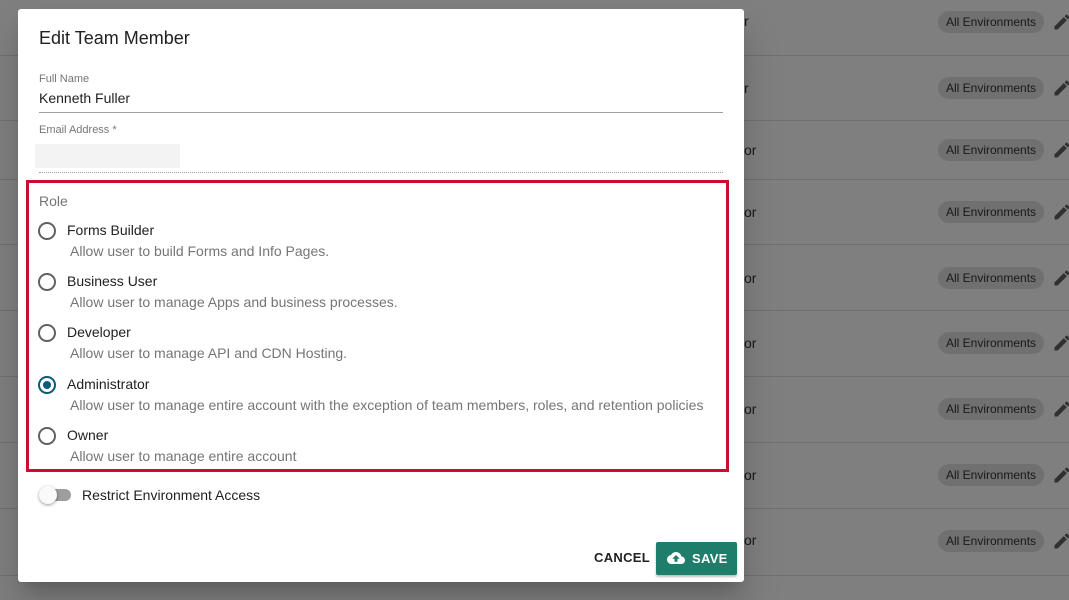 The image size is (1069, 600). What do you see at coordinates (48, 495) in the screenshot?
I see `toggle-thumb` at bounding box center [48, 495].